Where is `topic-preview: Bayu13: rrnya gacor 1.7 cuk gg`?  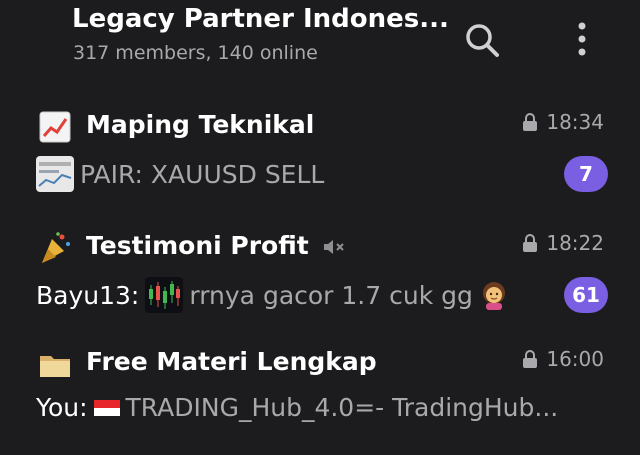
topic-preview: Bayu13: rrnya gacor 1.7 cuk gg is located at coordinates (272, 295).